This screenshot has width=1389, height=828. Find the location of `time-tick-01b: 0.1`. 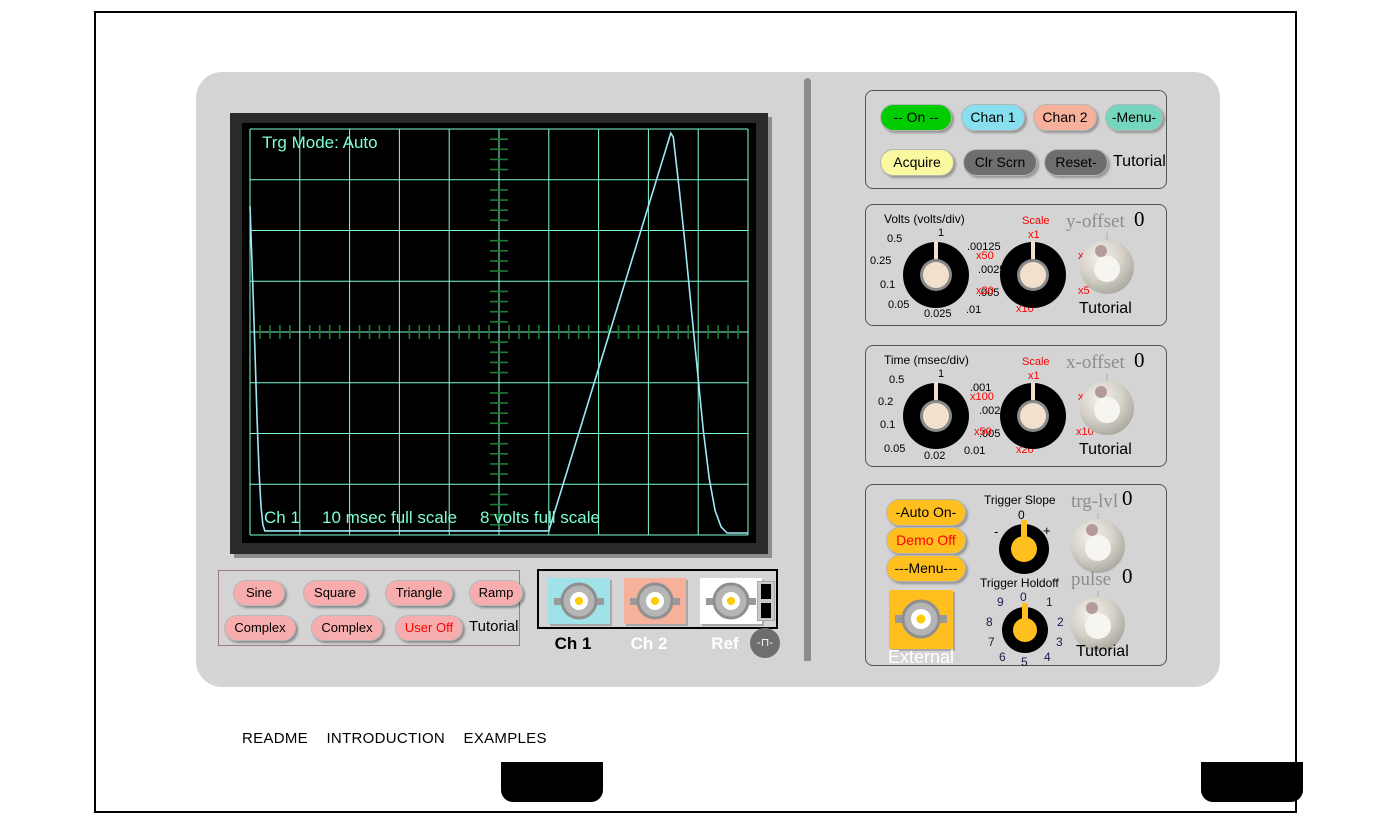

time-tick-01b: 0.1 is located at coordinates (888, 425).